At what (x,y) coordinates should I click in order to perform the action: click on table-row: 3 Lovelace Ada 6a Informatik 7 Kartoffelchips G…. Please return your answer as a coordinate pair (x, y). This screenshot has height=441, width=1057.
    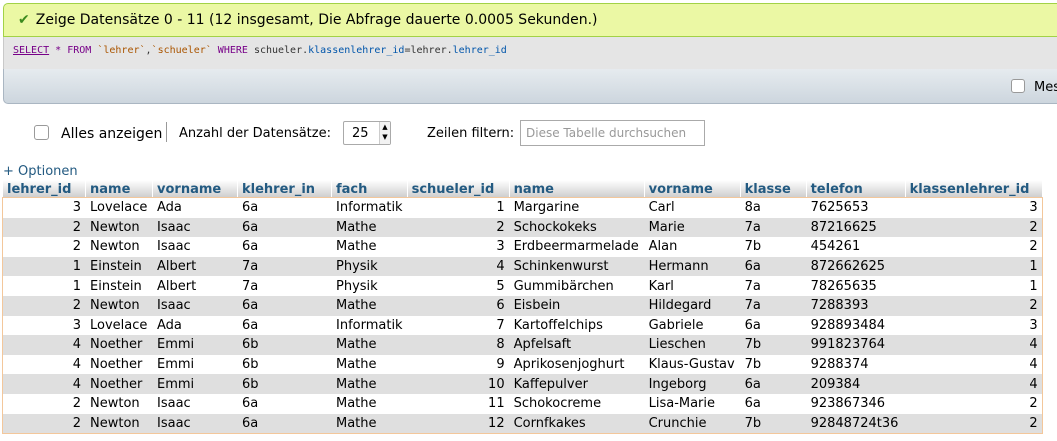
    Looking at the image, I should click on (523, 325).